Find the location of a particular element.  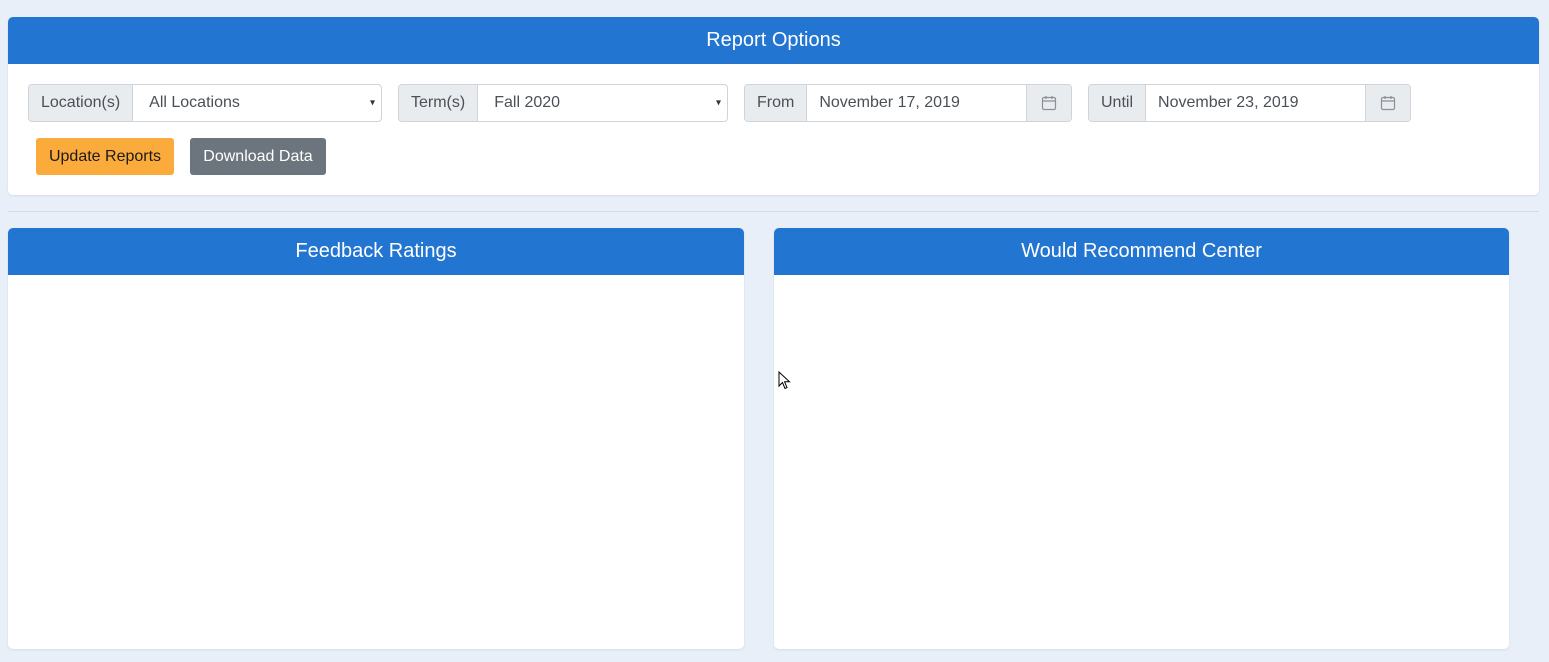

until-date-input: November 23, 2019 is located at coordinates (1255, 103).